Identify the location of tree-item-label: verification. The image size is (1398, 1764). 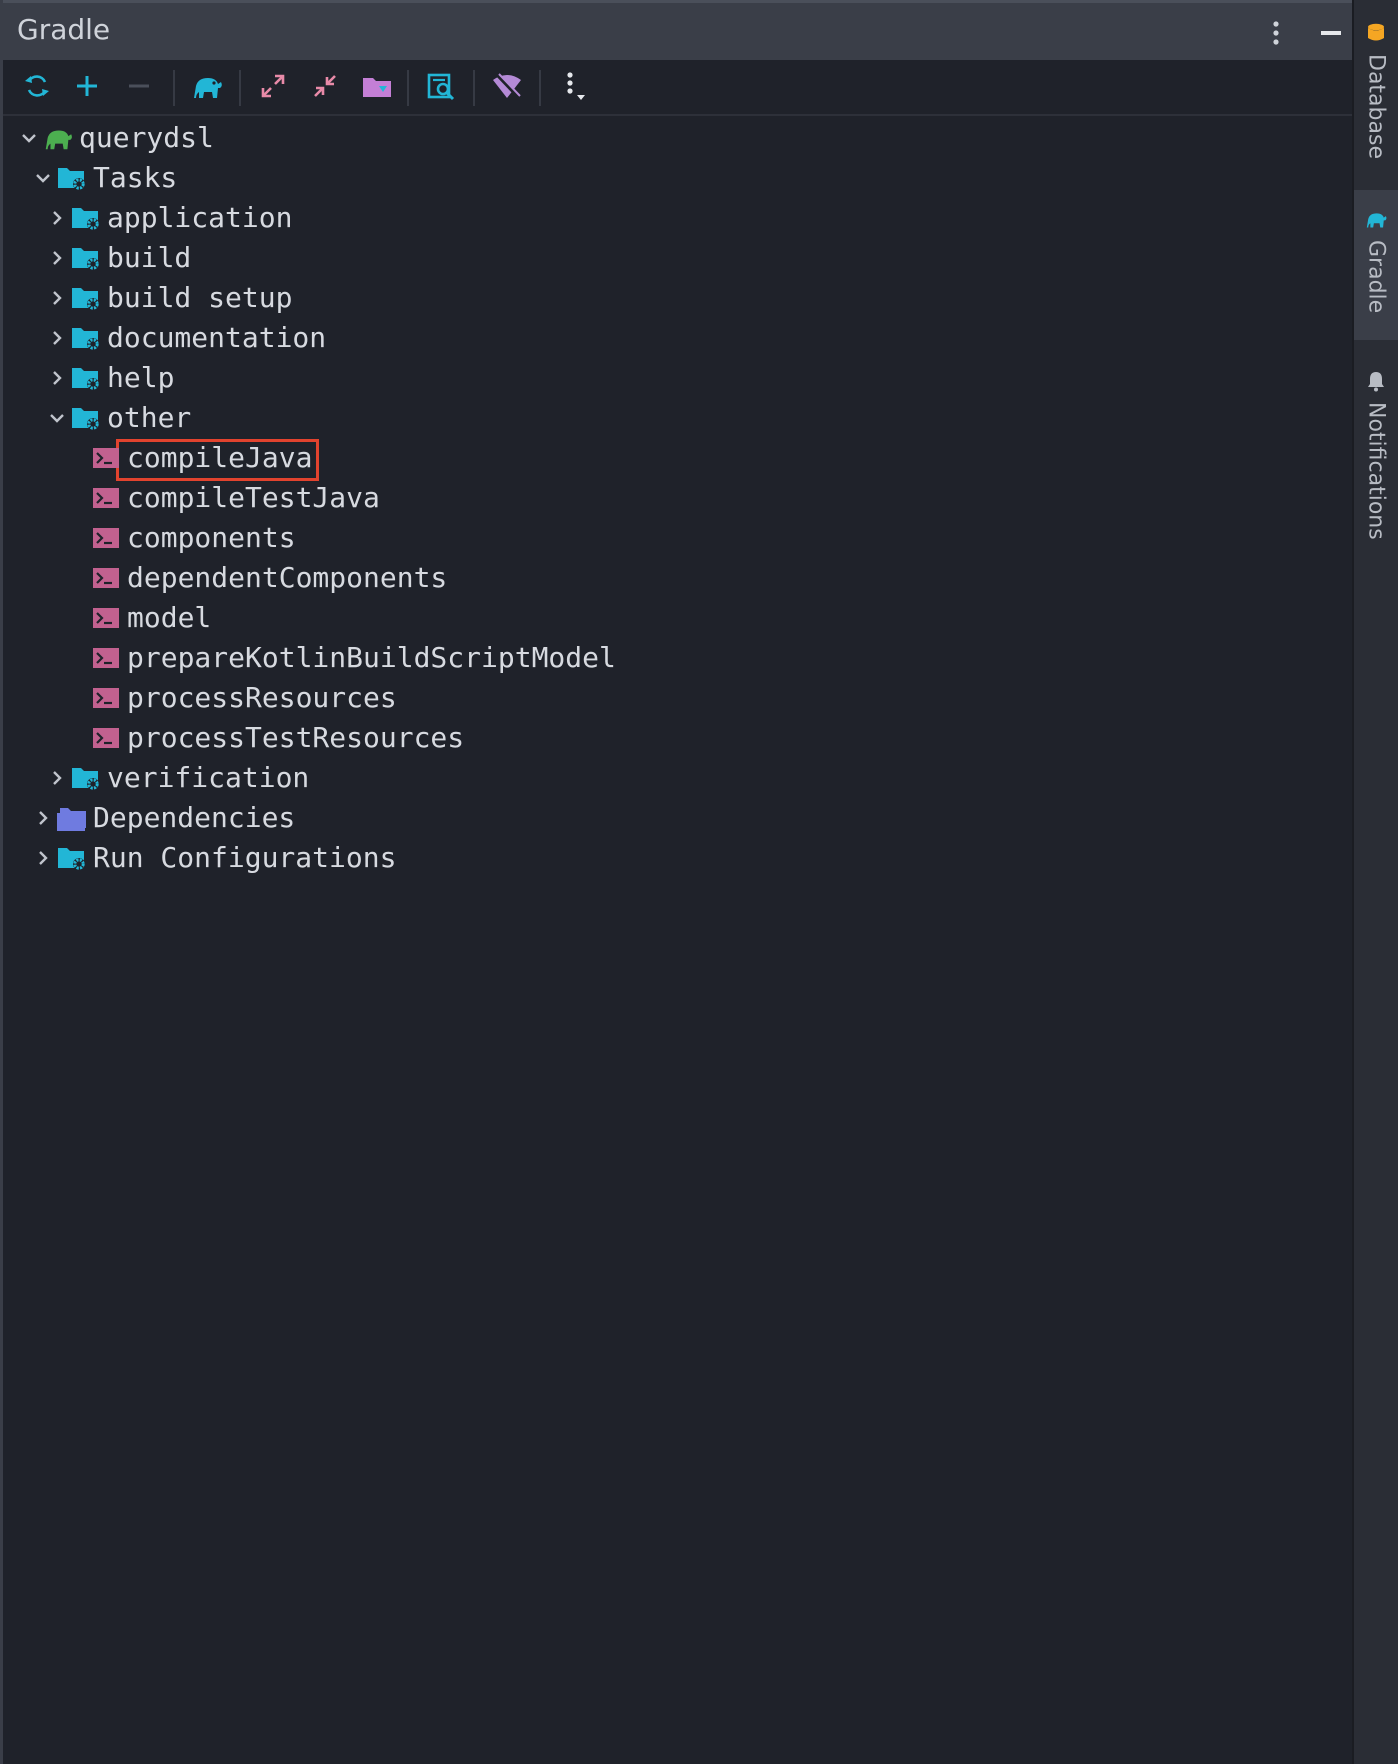
(208, 777).